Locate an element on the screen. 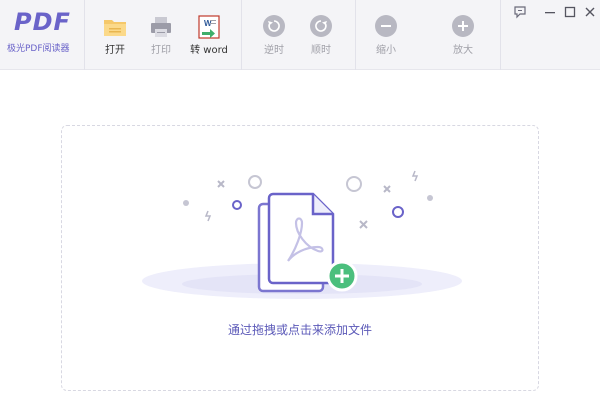 The width and height of the screenshot is (600, 400). add-badge-icon is located at coordinates (342, 276).